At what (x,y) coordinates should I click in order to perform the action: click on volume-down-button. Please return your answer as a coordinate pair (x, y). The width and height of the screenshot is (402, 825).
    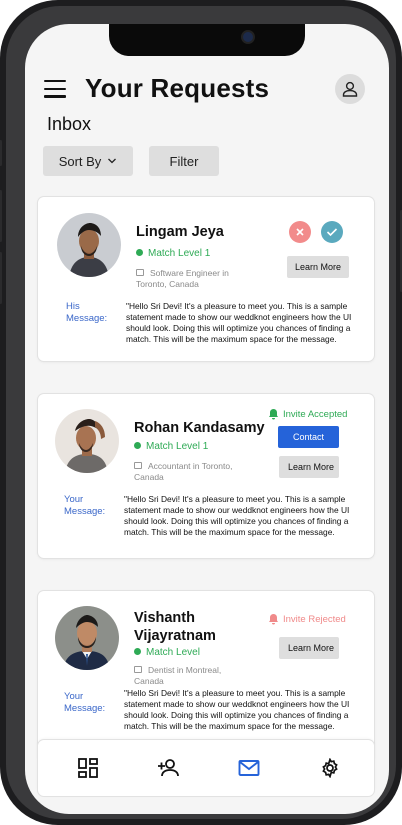
    Looking at the image, I should click on (1, 278).